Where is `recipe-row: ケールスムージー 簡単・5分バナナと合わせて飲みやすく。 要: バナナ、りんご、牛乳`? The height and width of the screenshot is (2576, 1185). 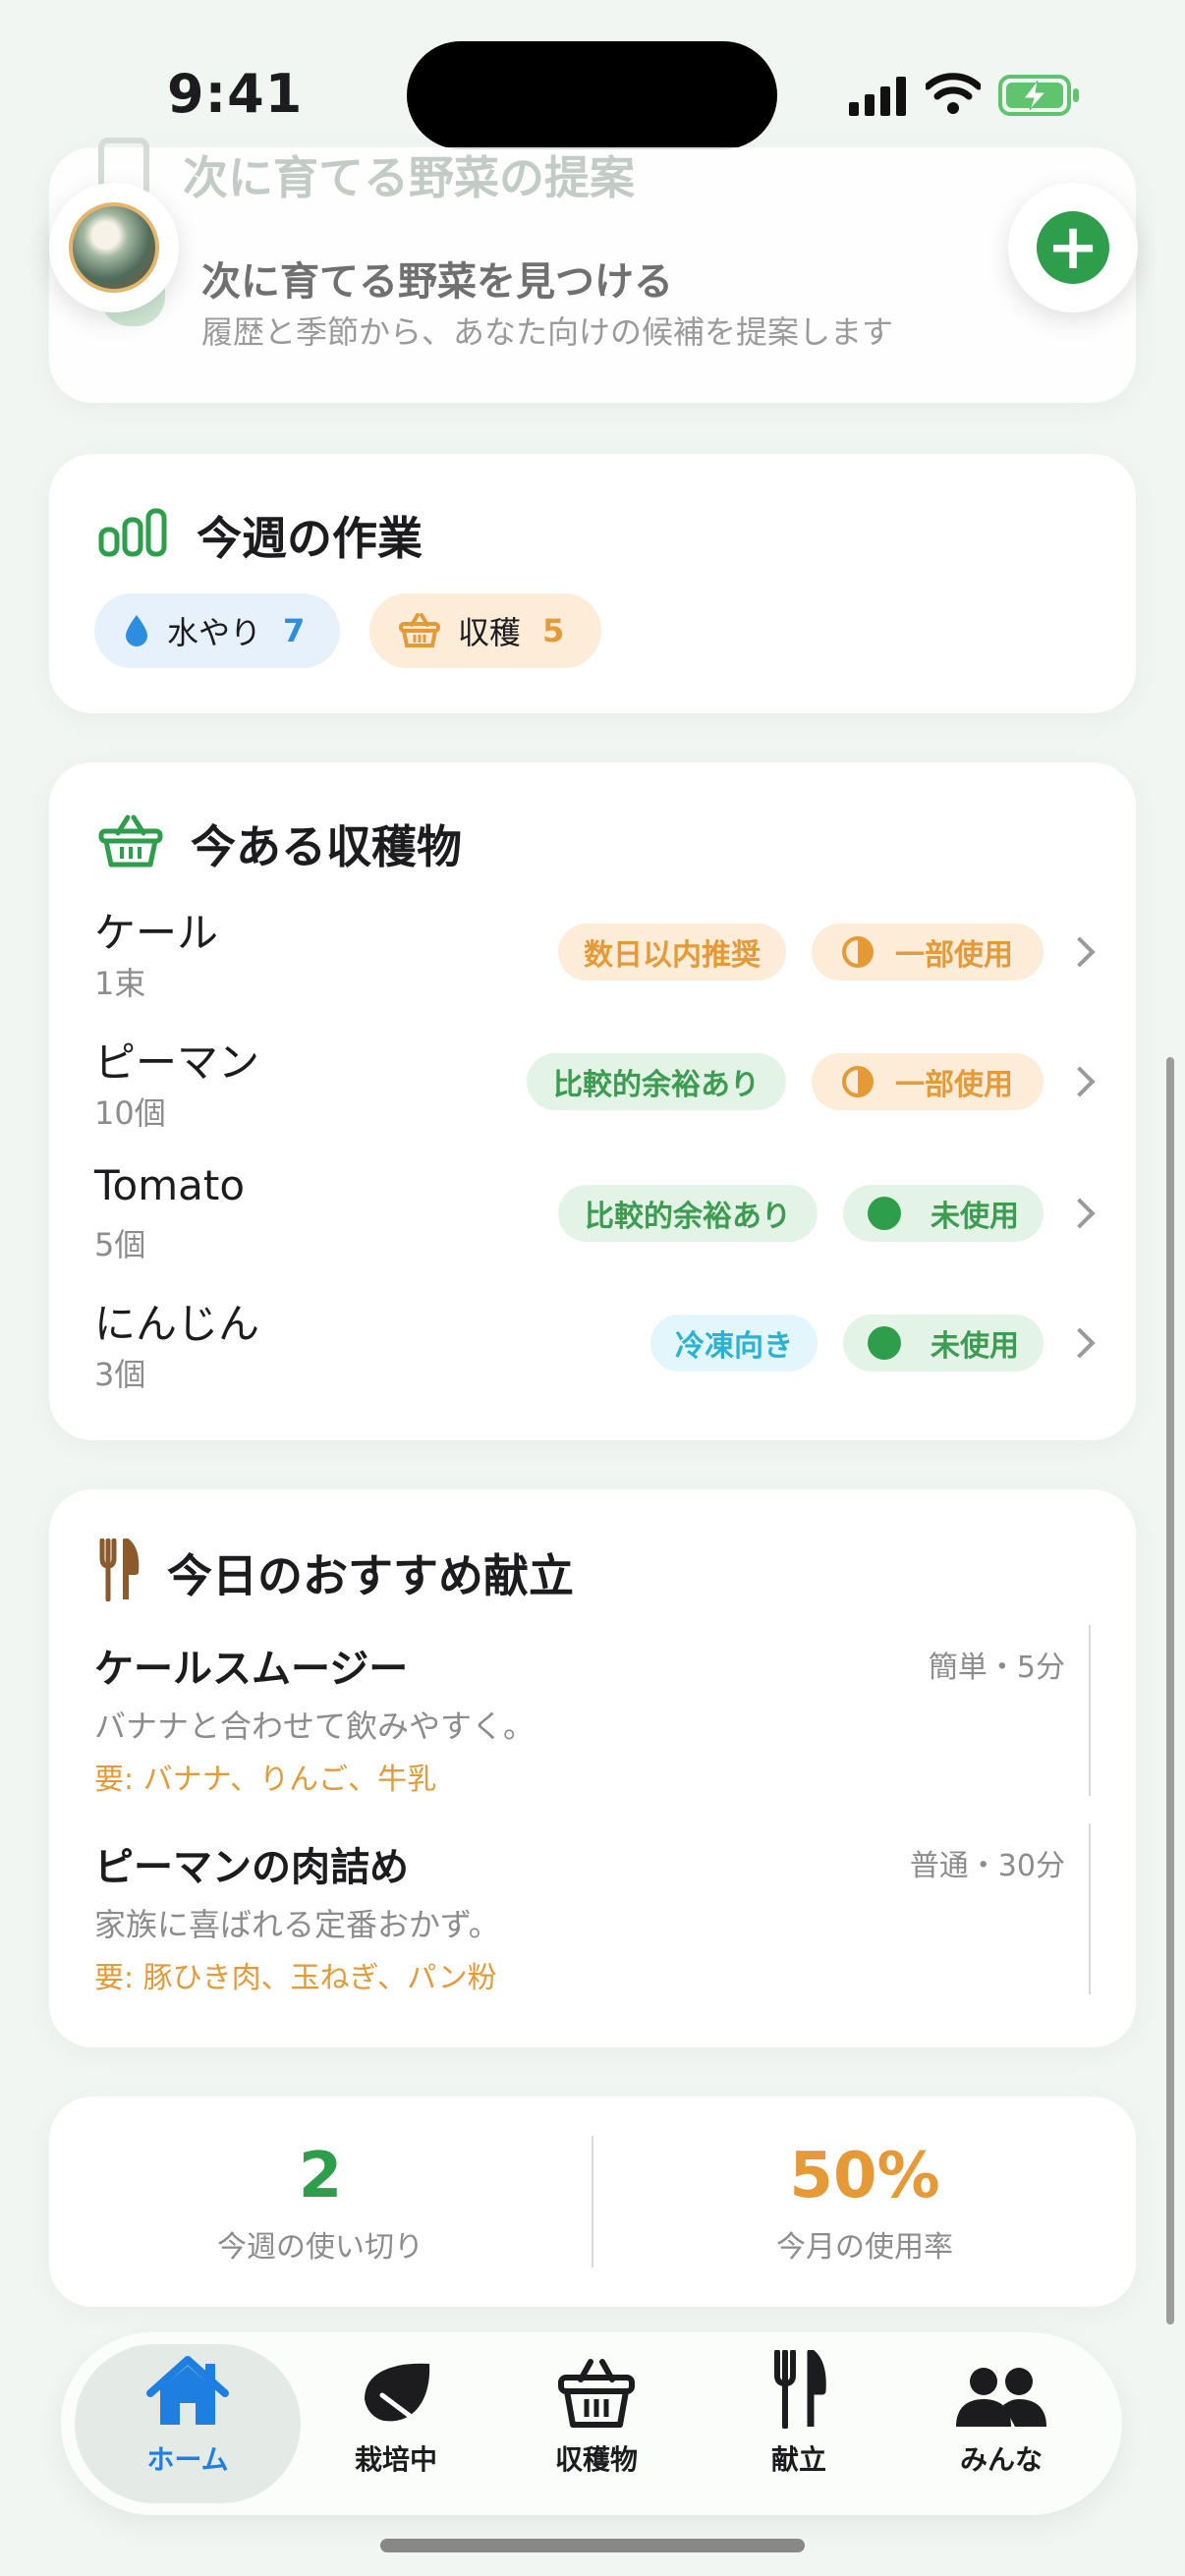
recipe-row: ケールスムージー 簡単・5分バナナと合わせて飲みやすく。 要: バナナ、りんご、牛乳 is located at coordinates (592, 1719).